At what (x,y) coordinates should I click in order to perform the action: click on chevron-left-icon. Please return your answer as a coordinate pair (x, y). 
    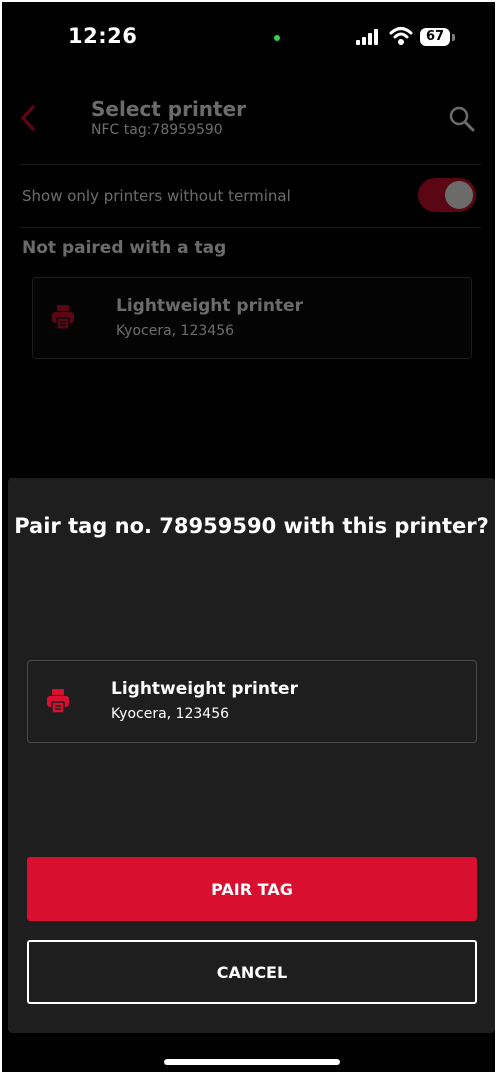
    Looking at the image, I should click on (28, 118).